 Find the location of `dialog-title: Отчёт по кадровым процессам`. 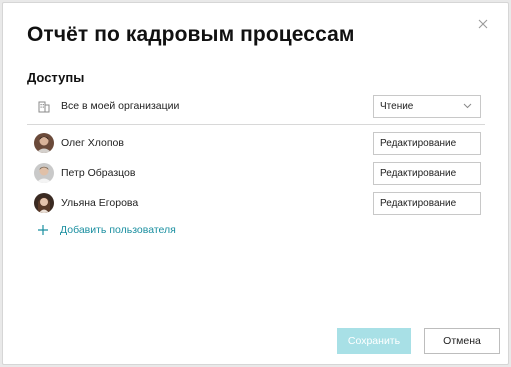

dialog-title: Отчёт по кадровым процессам is located at coordinates (191, 34).